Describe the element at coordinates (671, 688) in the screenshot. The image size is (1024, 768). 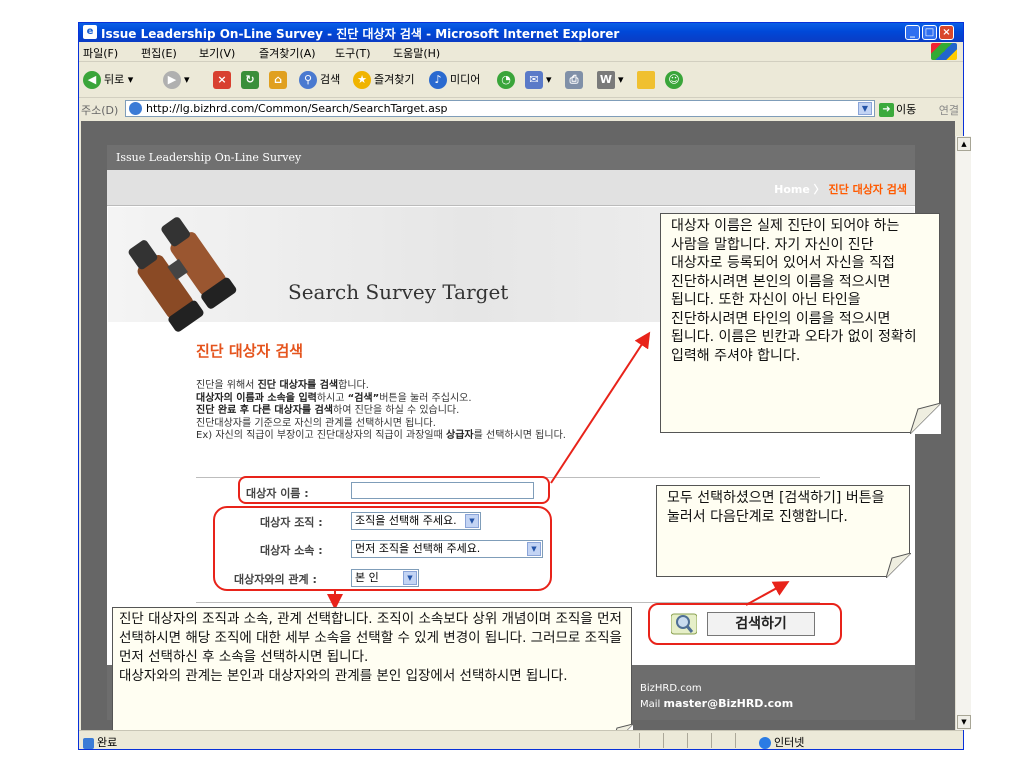
I see `footer-line1: BizHRD.com` at that location.